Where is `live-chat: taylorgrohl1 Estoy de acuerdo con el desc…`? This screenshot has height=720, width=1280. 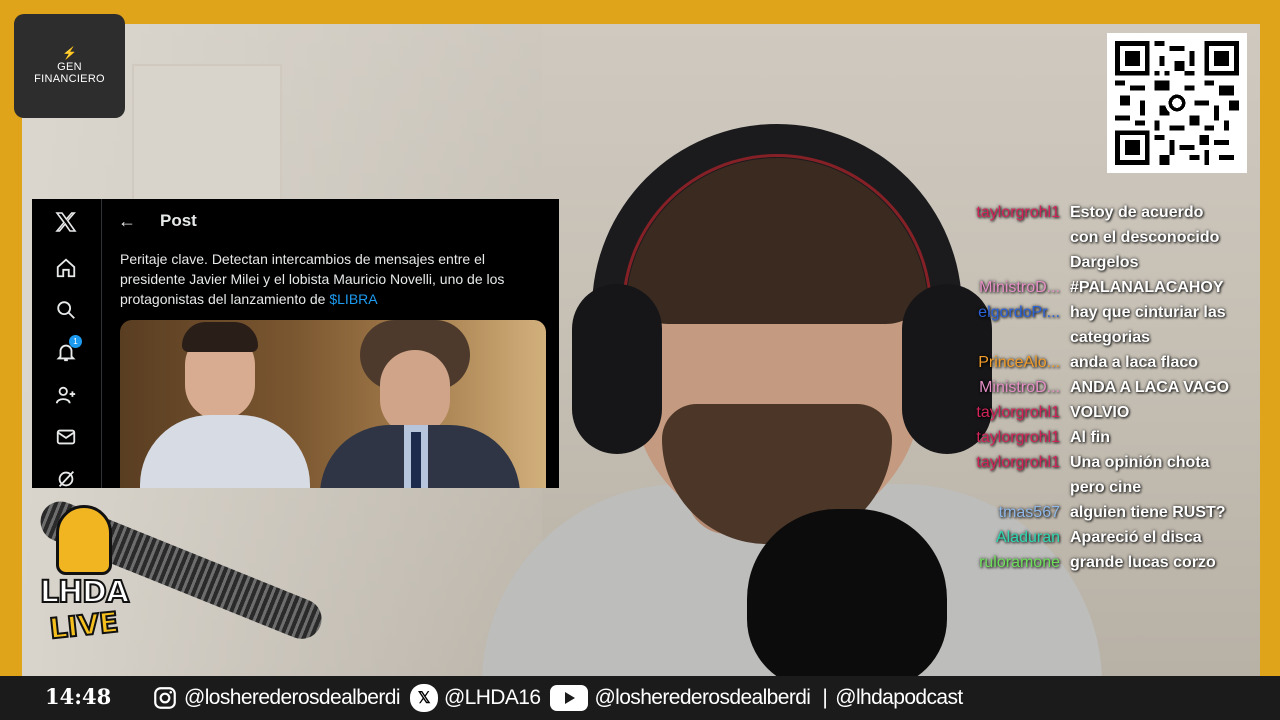
live-chat: taylorgrohl1 Estoy de acuerdo con el desc… is located at coordinates (1105, 387).